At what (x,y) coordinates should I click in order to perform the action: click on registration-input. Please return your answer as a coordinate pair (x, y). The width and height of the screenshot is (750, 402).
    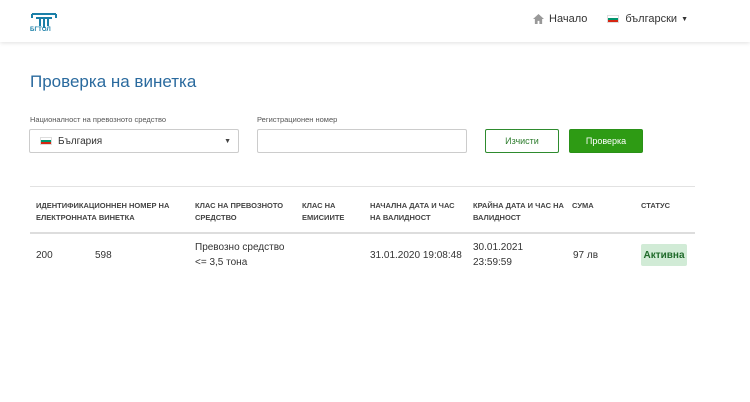
    Looking at the image, I should click on (362, 141).